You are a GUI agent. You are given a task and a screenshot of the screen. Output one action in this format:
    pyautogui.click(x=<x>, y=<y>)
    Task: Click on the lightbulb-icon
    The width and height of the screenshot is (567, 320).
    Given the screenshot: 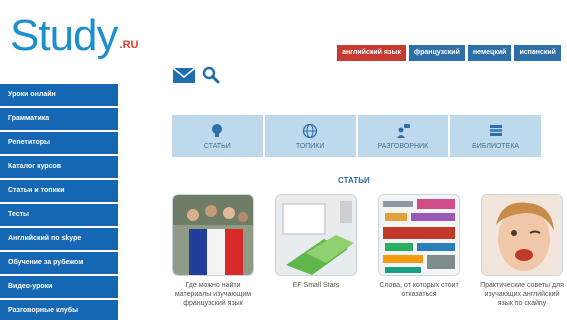 What is the action you would take?
    pyautogui.click(x=217, y=131)
    